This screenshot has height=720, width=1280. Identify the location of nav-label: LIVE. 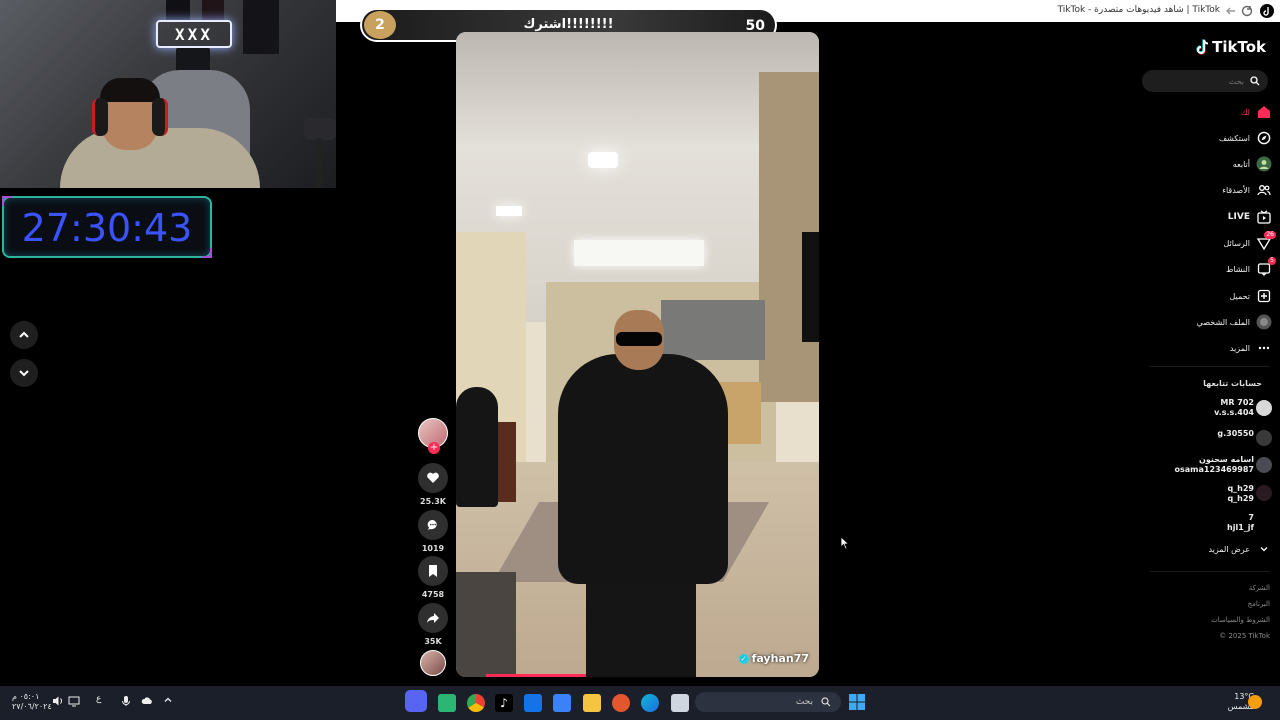
(1238, 217).